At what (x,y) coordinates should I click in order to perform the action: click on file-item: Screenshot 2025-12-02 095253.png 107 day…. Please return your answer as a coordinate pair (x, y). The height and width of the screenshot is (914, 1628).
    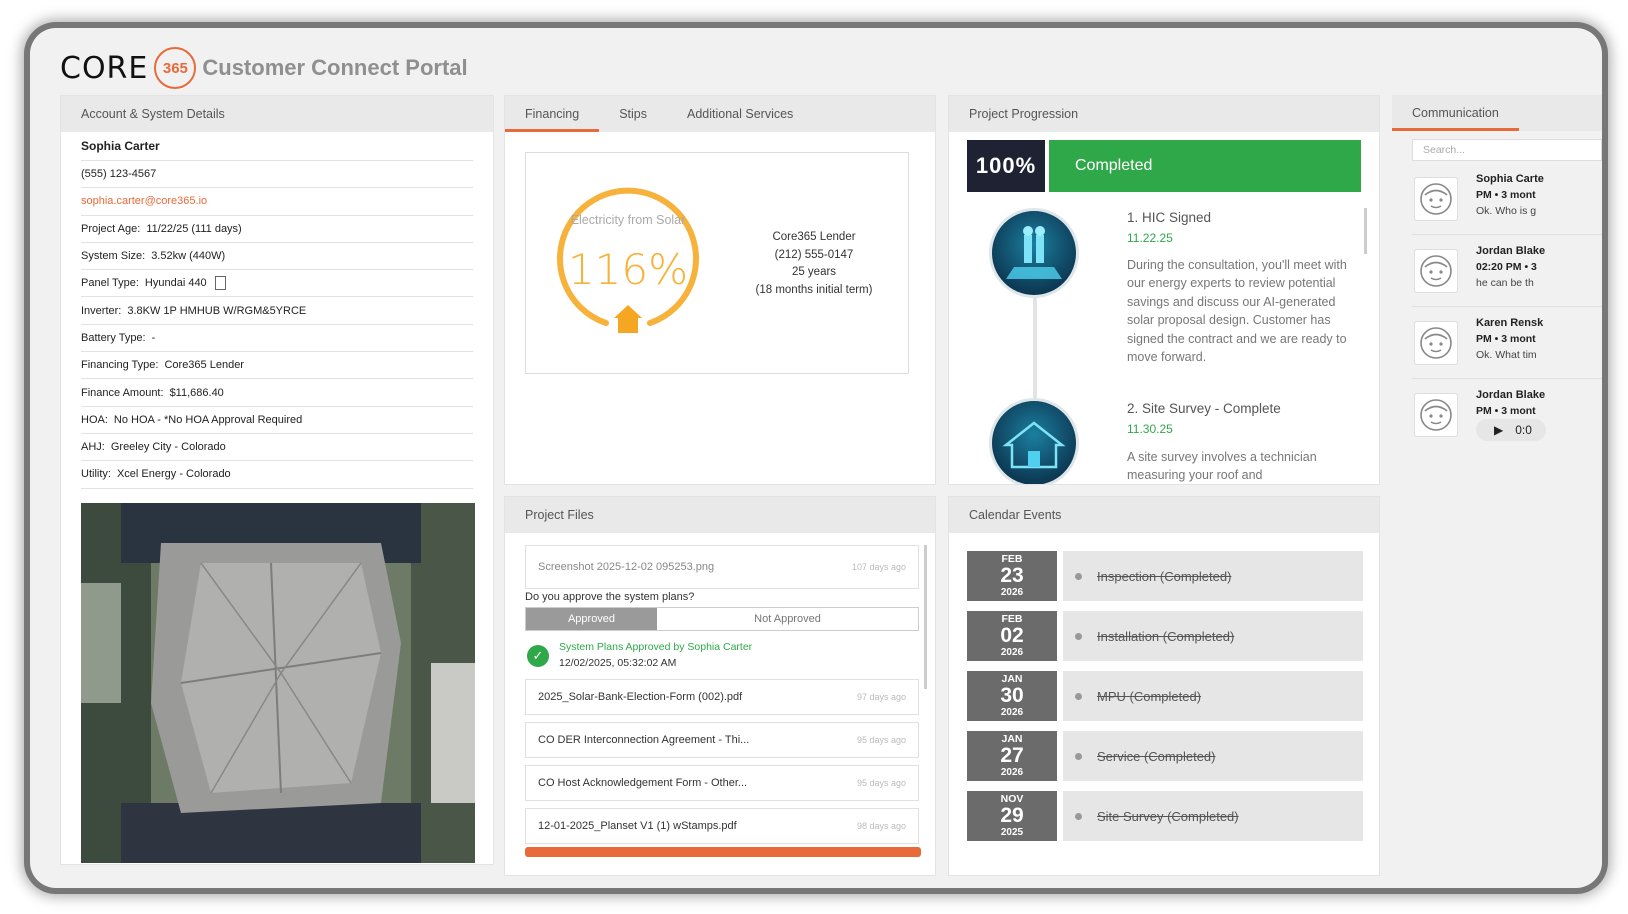
    Looking at the image, I should click on (722, 567).